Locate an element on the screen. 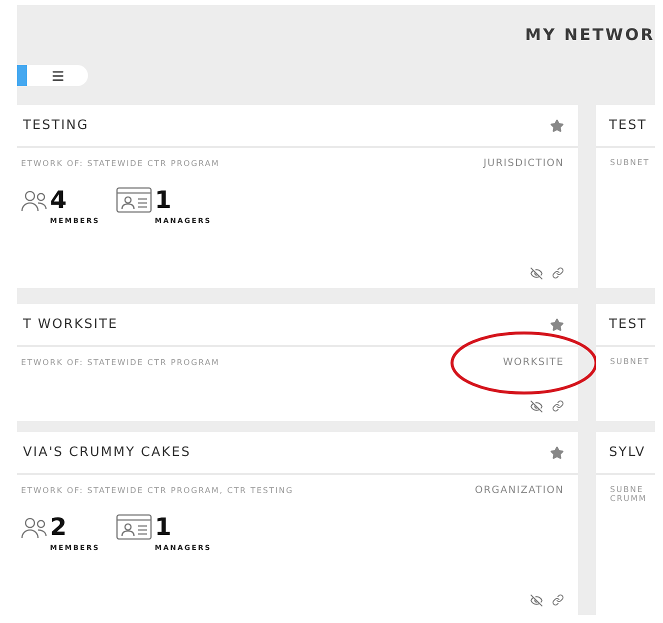 This screenshot has width=663, height=623. menu-icon is located at coordinates (57, 75).